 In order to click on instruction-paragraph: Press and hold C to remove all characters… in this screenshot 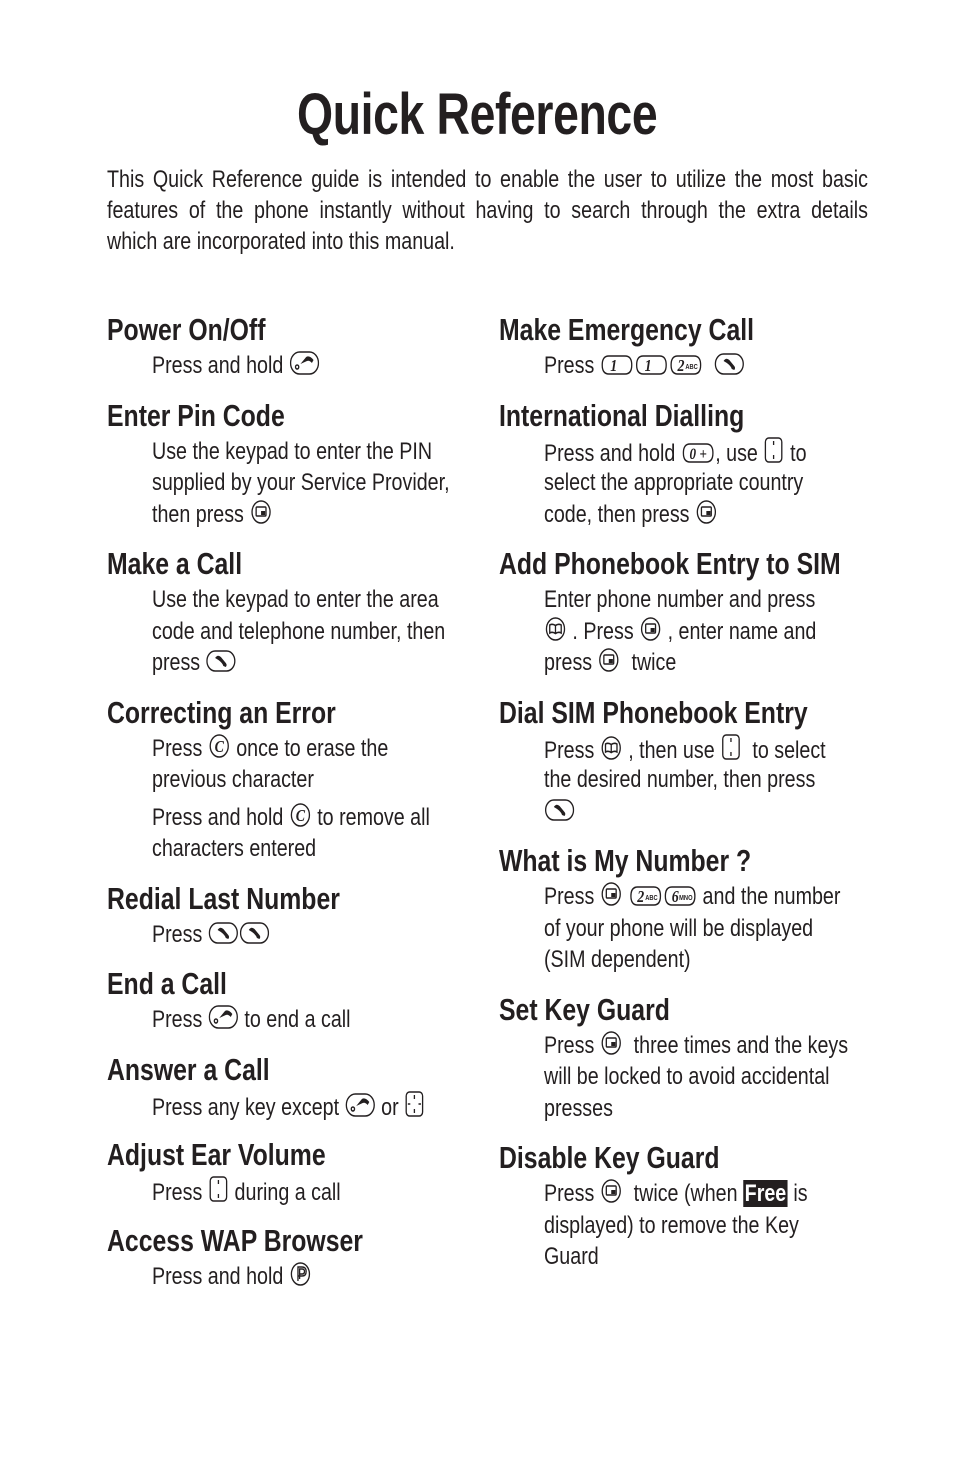, I will do `click(333, 833)`.